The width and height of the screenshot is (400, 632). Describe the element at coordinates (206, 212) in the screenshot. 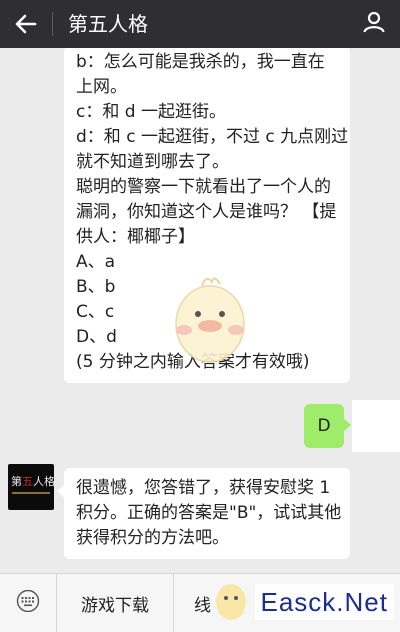

I see `message-line: 漏洞，你知道这个人是谁吗？ 【提` at that location.